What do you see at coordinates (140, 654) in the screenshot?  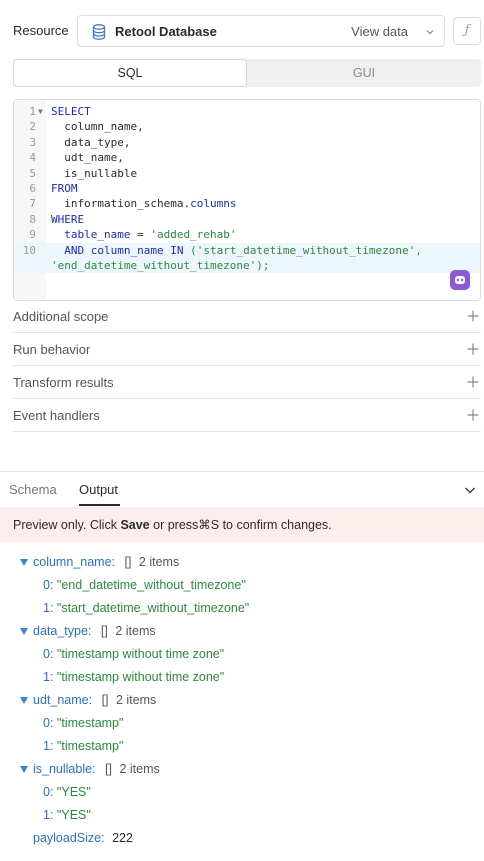 I see `tree-value: "timestamp without time zone"` at bounding box center [140, 654].